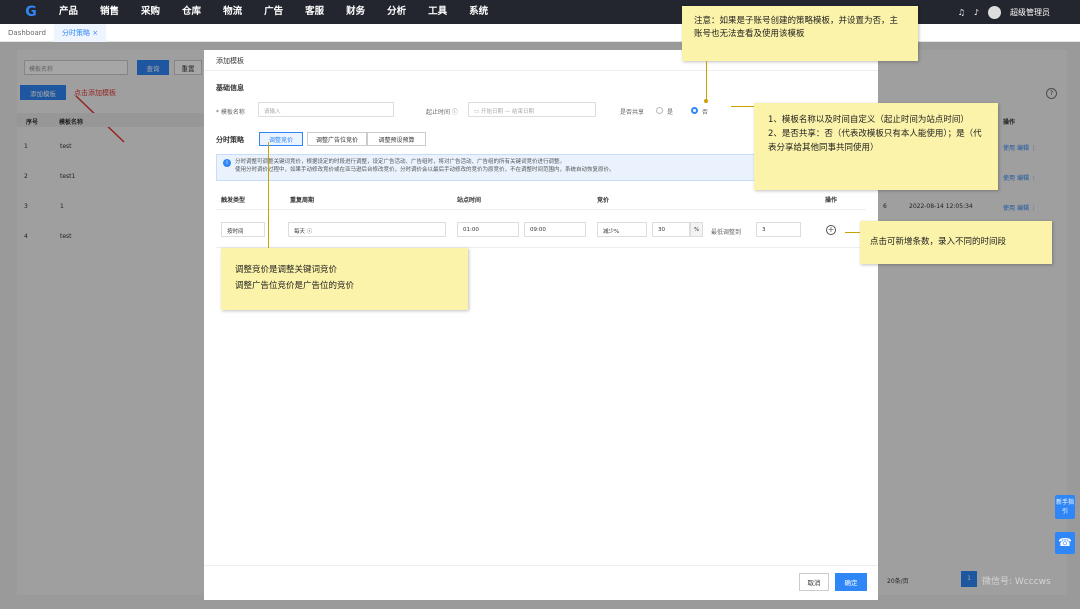 The height and width of the screenshot is (609, 1080). I want to click on bid-mode-select: 减少%, so click(622, 229).